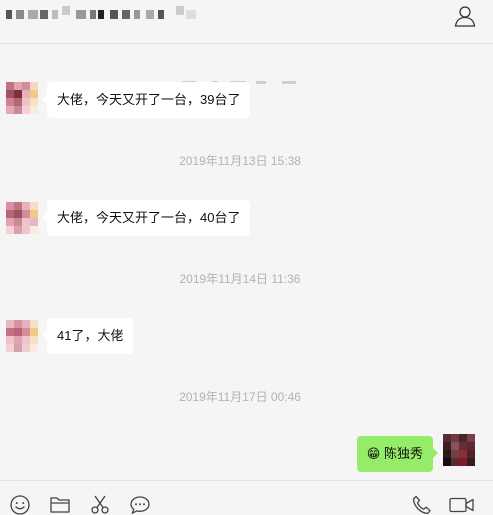 The height and width of the screenshot is (515, 493). Describe the element at coordinates (106, 13) in the screenshot. I see `chat-title-pixelated` at that location.